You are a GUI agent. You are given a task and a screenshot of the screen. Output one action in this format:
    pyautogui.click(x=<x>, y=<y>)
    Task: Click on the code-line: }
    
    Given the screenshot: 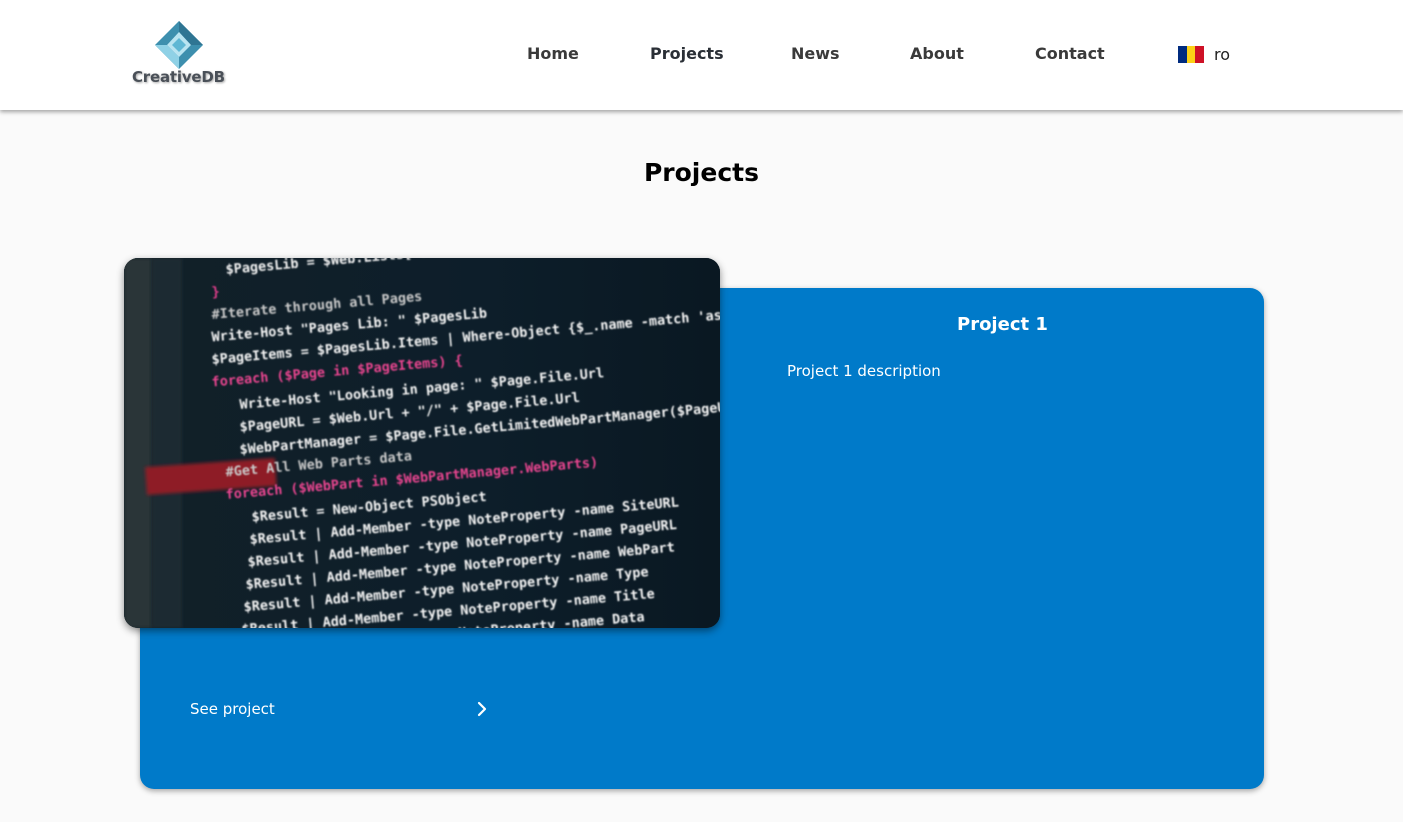 What is the action you would take?
    pyautogui.click(x=216, y=292)
    